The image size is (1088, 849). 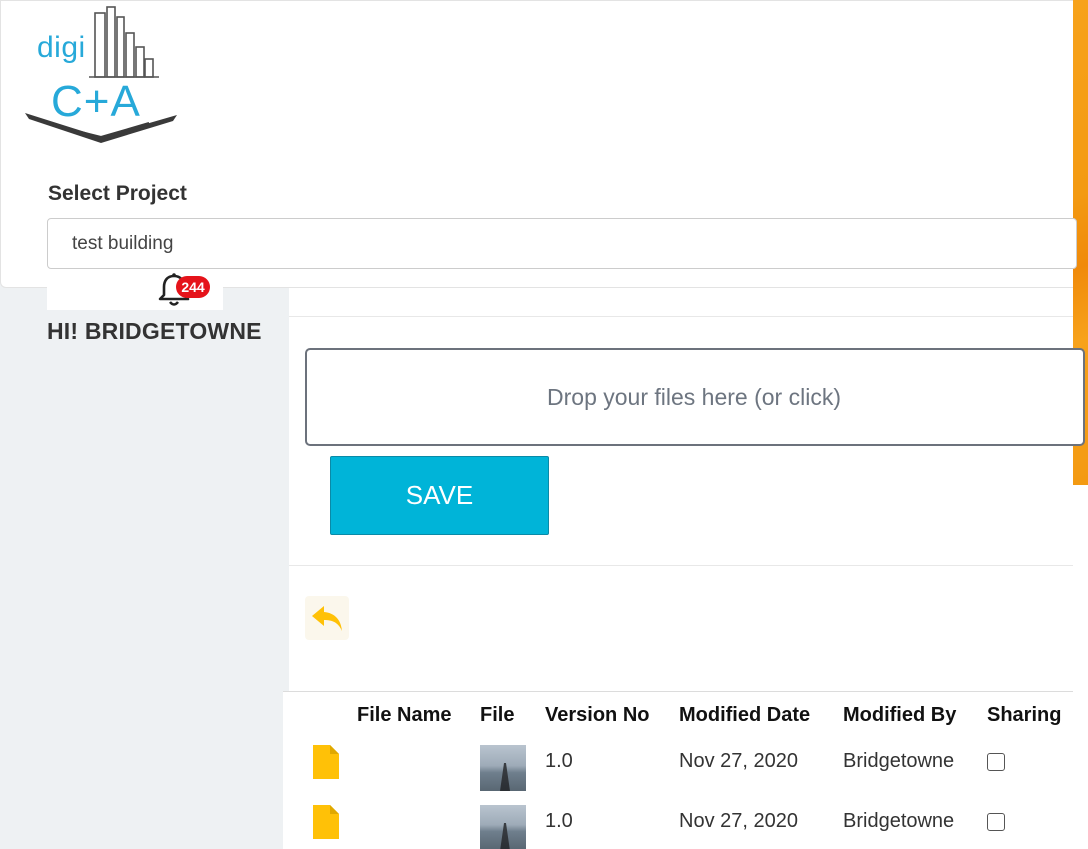 I want to click on column-header-sharing: Sharing, so click(x=1024, y=715).